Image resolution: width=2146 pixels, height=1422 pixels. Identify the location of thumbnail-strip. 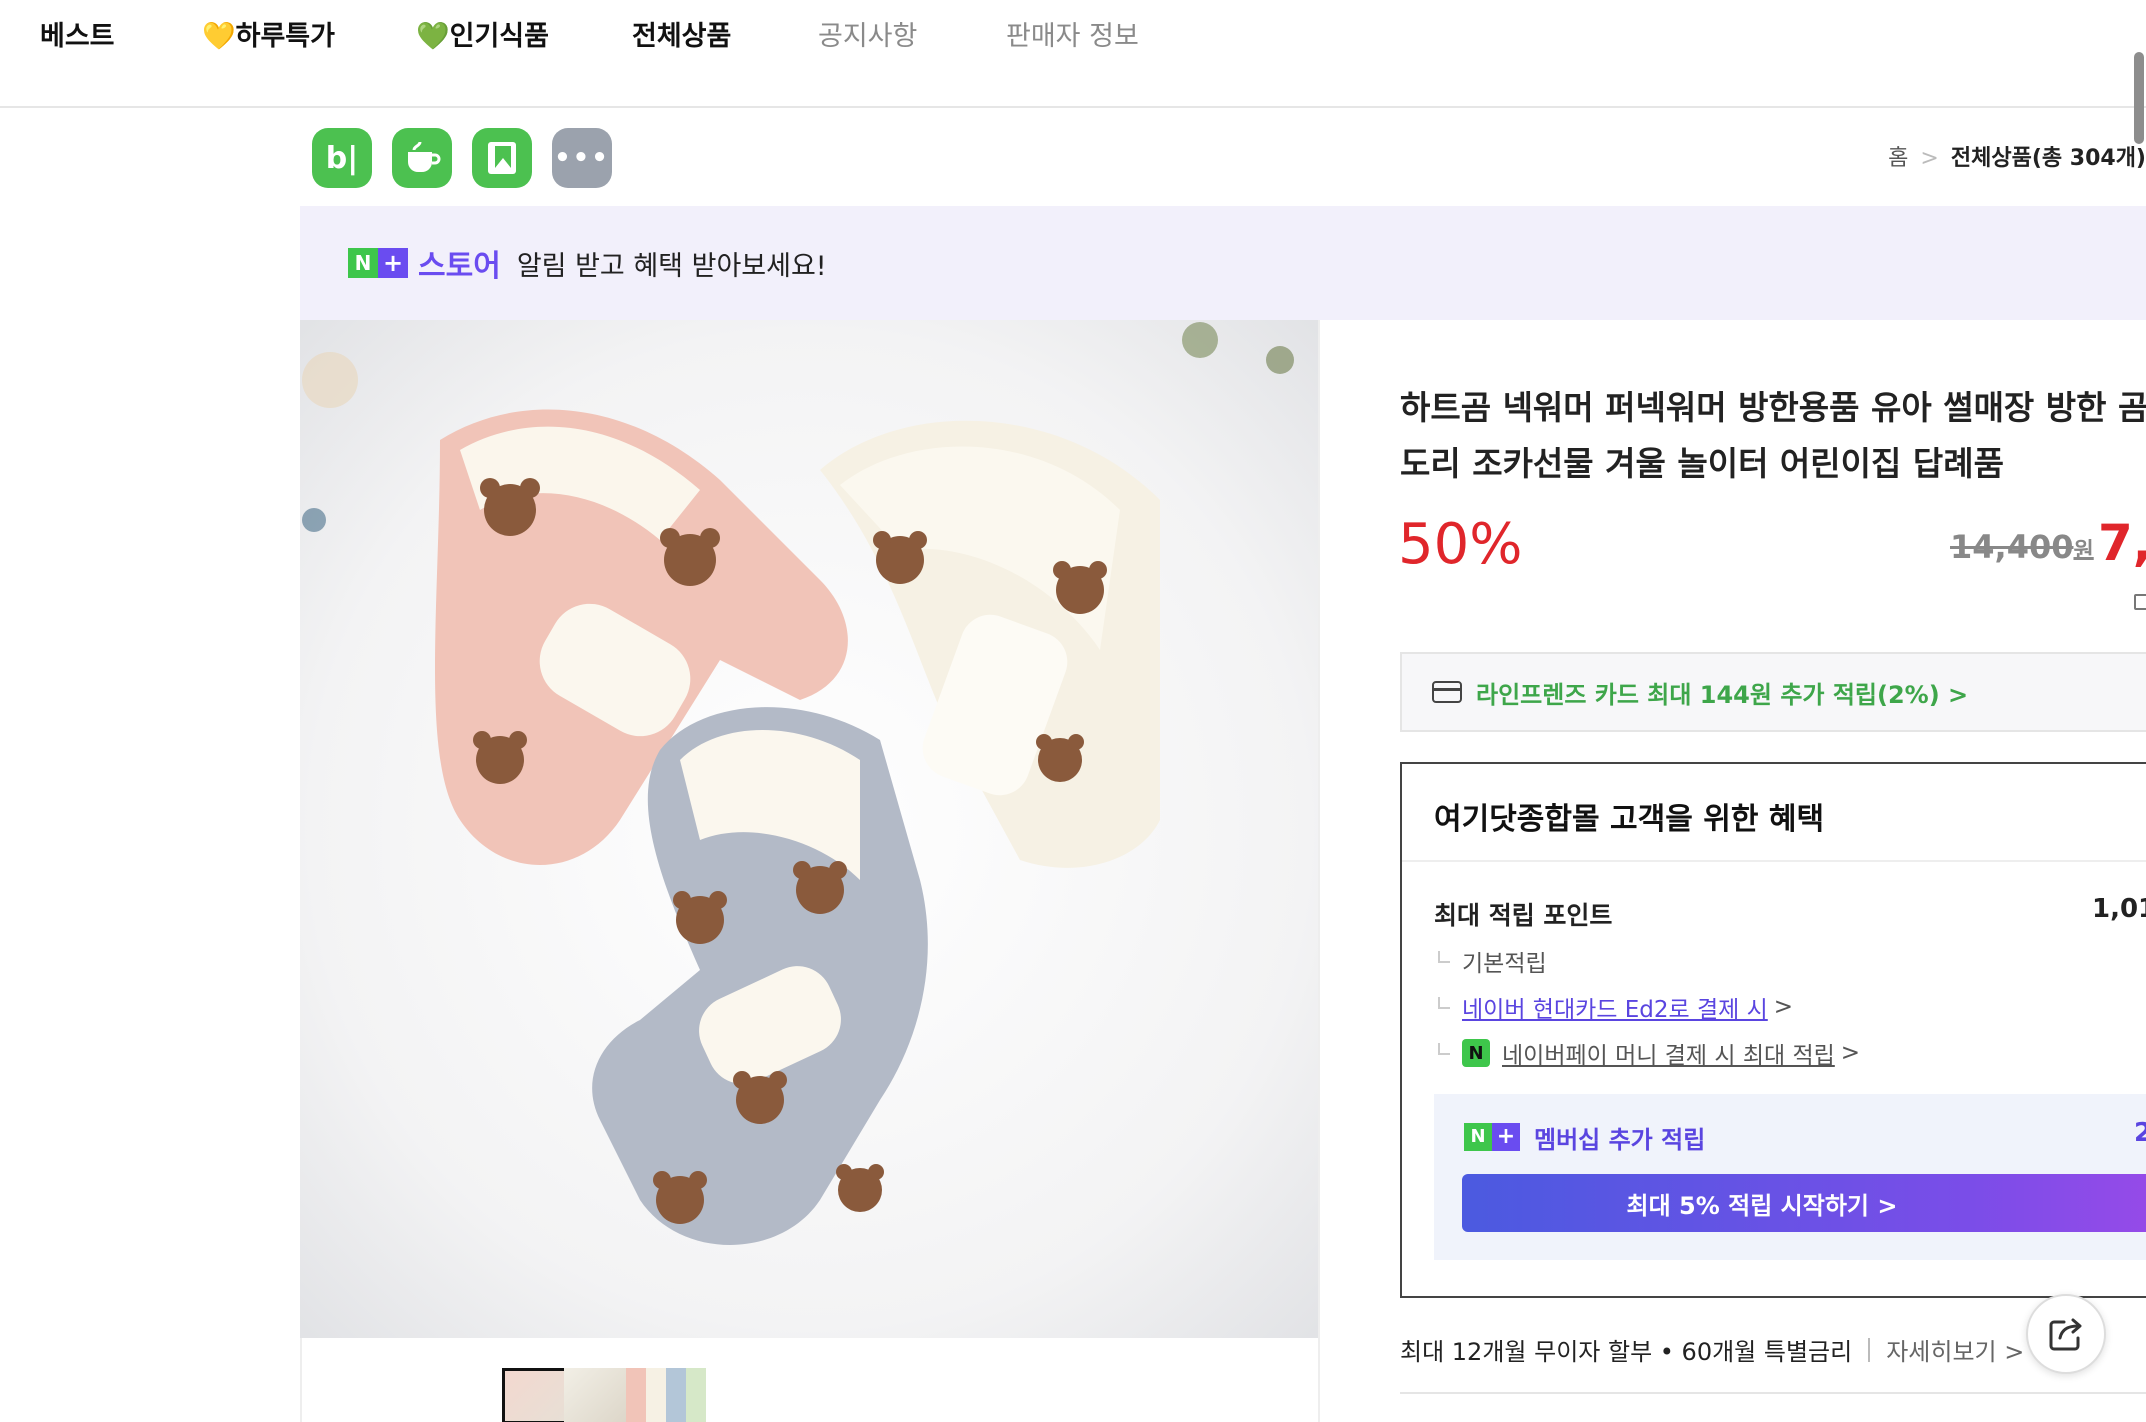
(810, 1380).